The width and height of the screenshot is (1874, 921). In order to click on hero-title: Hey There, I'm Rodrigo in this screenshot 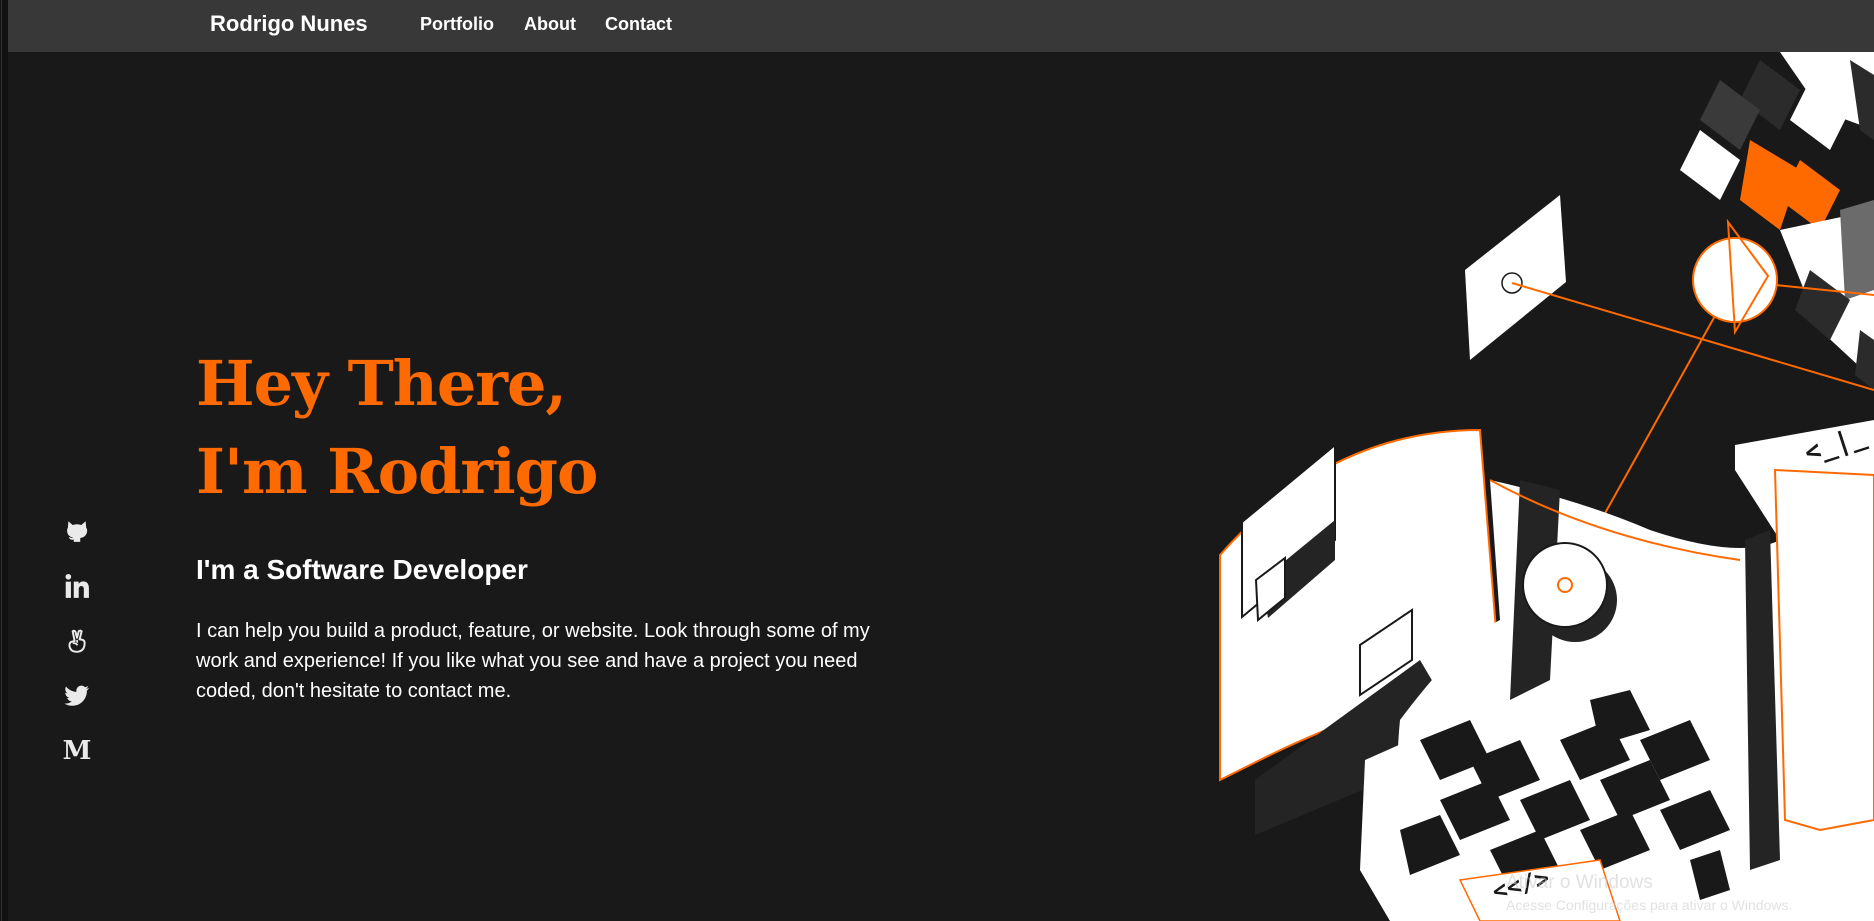, I will do `click(576, 428)`.